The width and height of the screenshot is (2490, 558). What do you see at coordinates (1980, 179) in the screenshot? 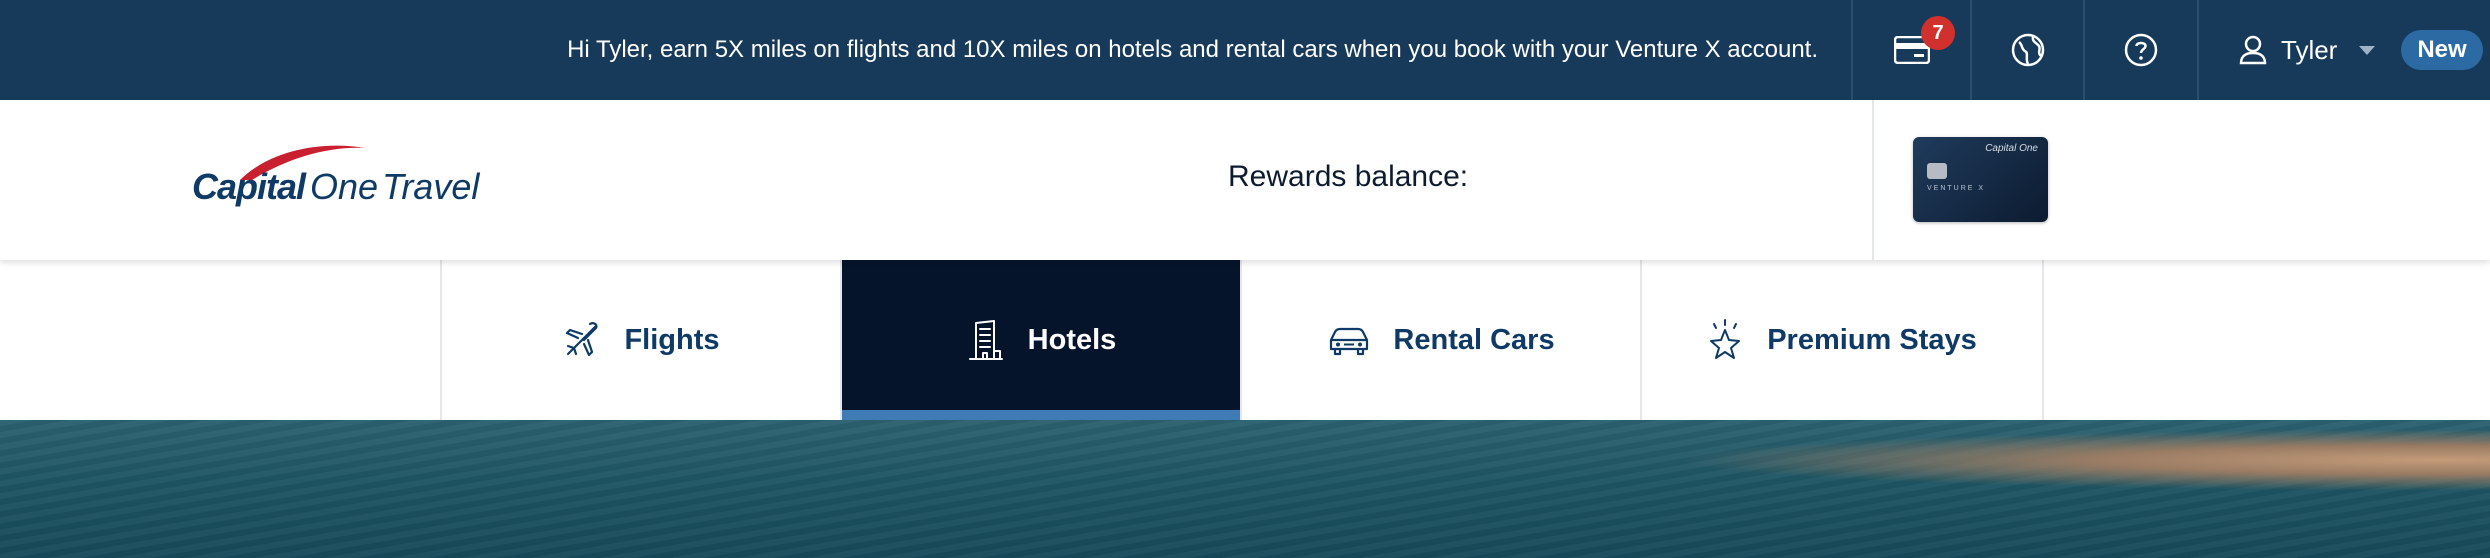
I see `venture-x-card: Capital One VENTURE X` at bounding box center [1980, 179].